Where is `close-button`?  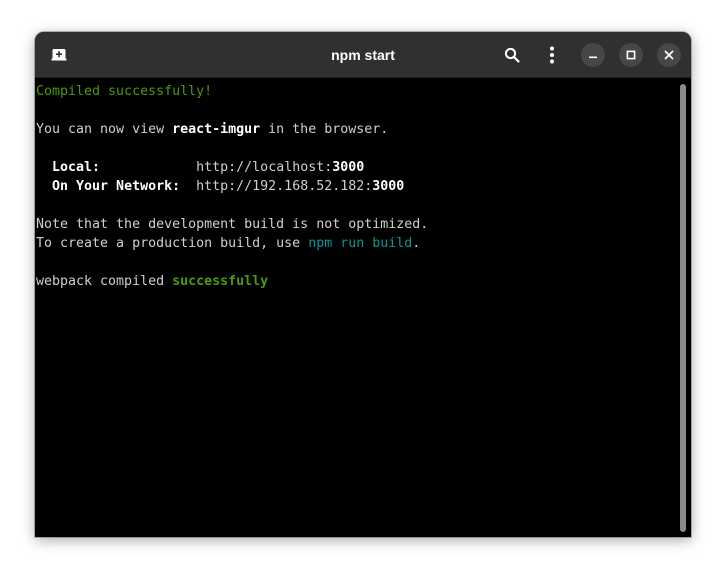
close-button is located at coordinates (669, 55).